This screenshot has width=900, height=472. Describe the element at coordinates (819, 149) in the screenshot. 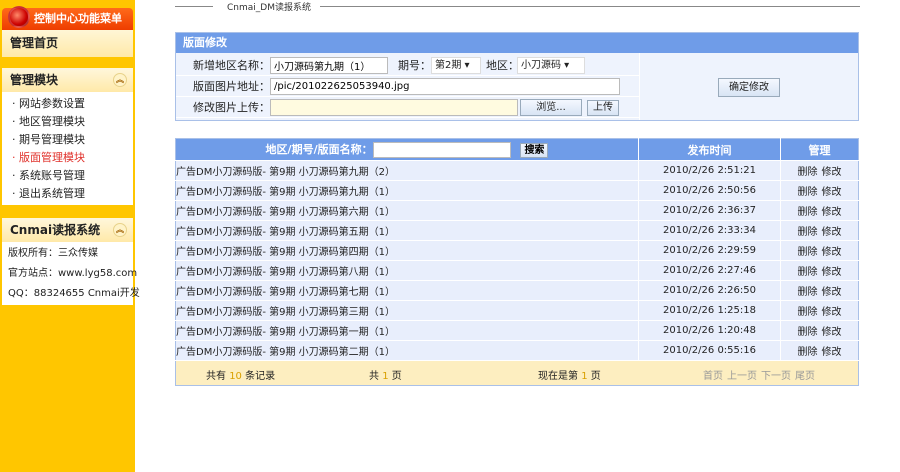

I see `col-manage: 管理` at that location.